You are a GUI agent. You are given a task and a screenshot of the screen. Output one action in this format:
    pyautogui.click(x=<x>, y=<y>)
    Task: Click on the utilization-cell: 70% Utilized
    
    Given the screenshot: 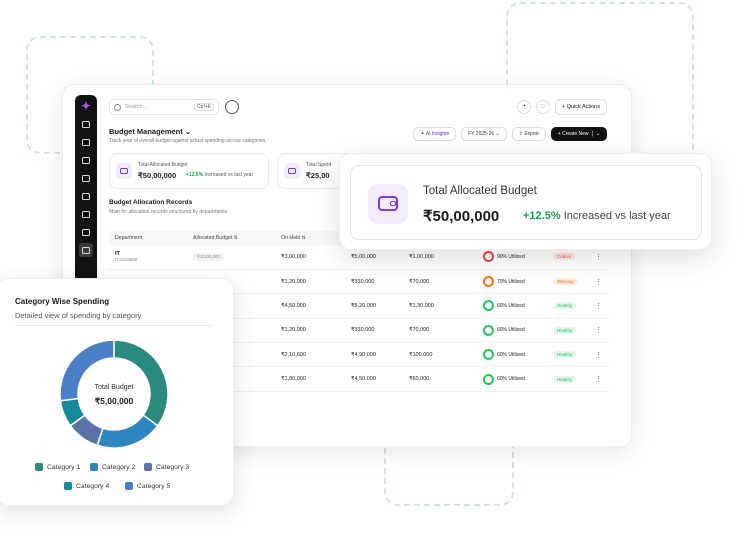 What is the action you would take?
    pyautogui.click(x=512, y=282)
    